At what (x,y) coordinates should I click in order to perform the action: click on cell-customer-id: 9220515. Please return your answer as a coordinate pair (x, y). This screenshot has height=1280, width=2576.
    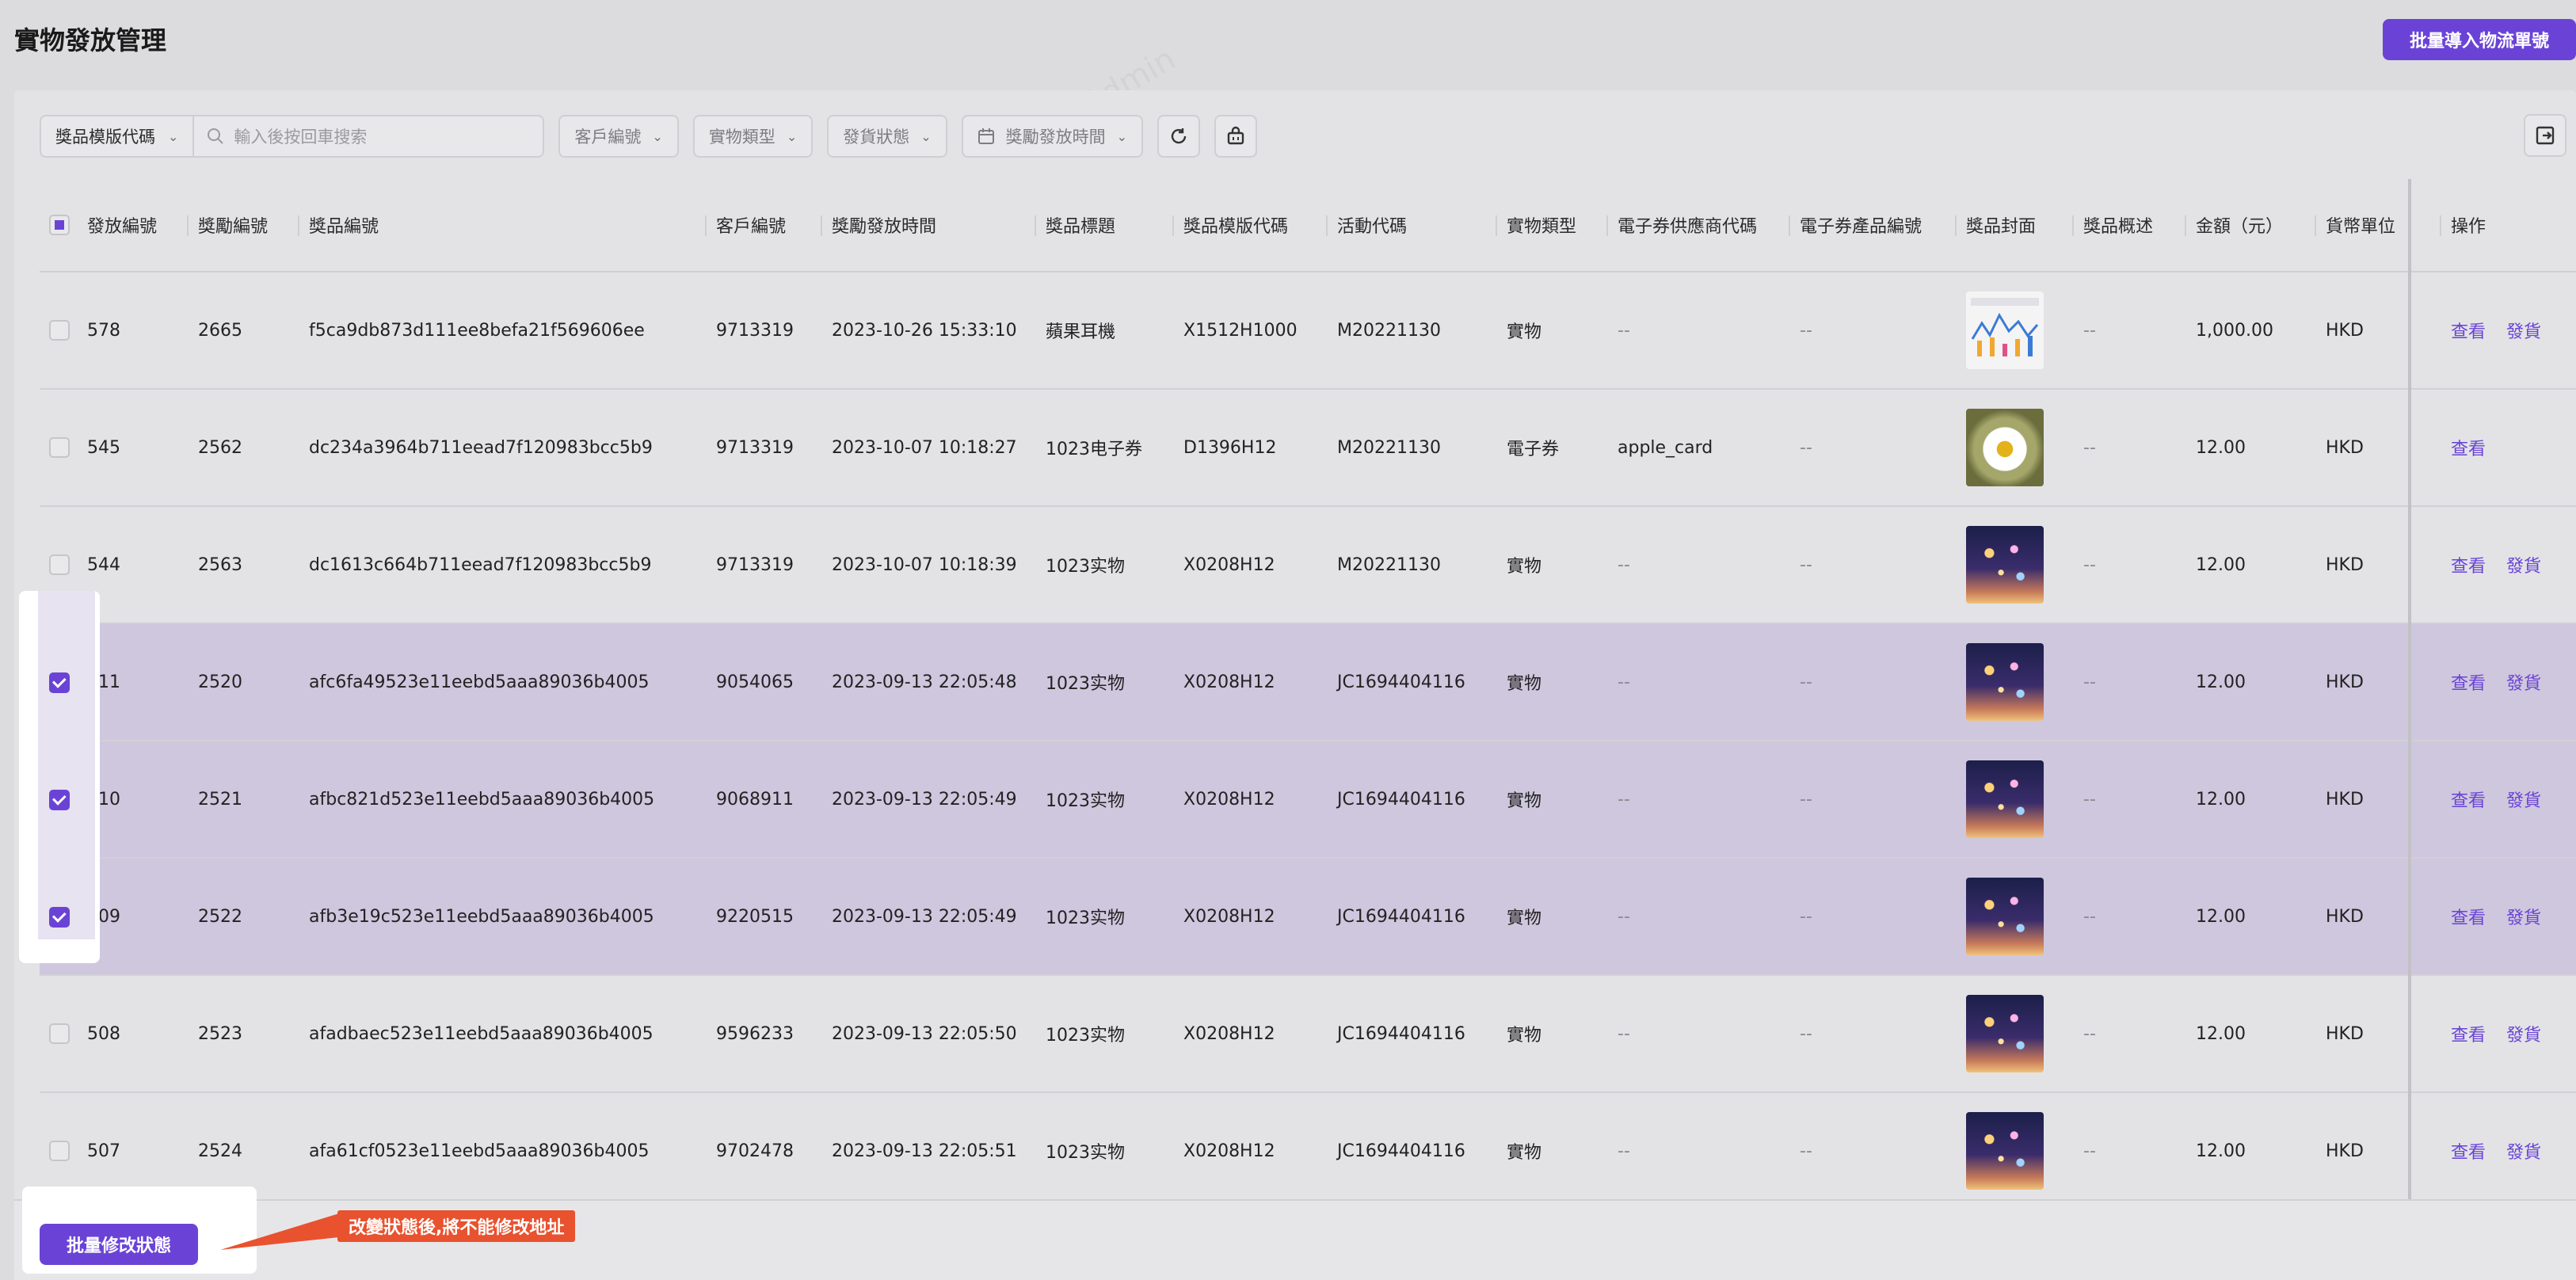
    Looking at the image, I should click on (755, 916).